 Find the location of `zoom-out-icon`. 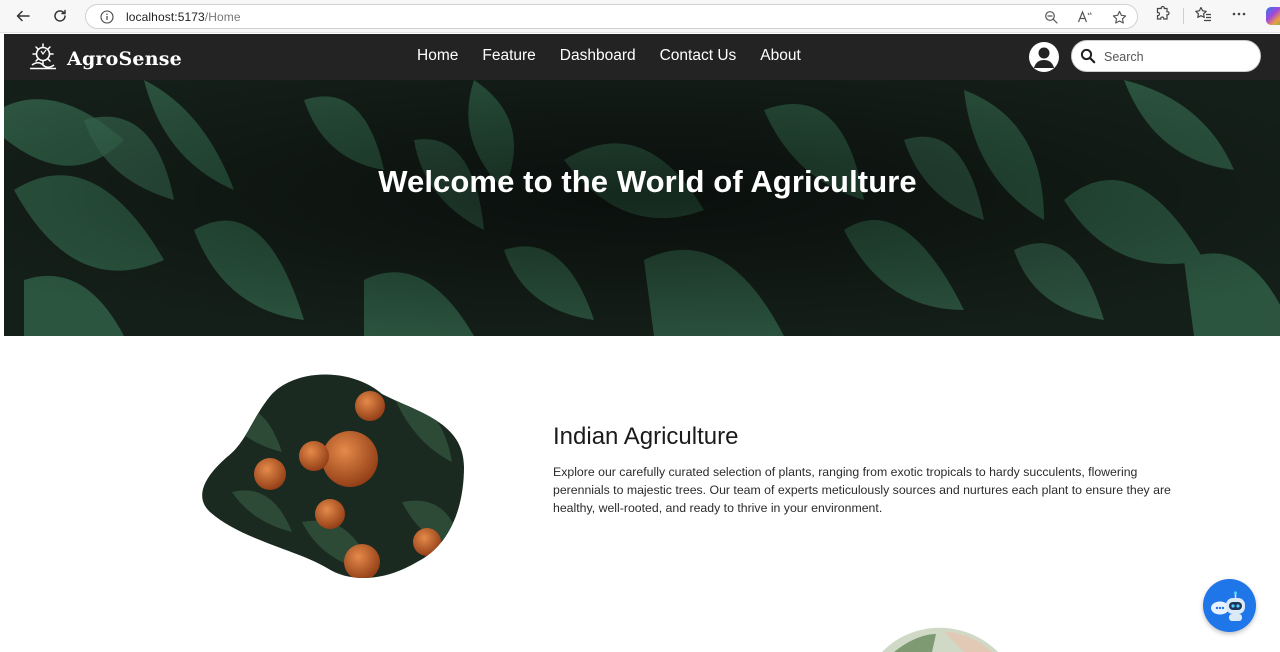

zoom-out-icon is located at coordinates (1051, 17).